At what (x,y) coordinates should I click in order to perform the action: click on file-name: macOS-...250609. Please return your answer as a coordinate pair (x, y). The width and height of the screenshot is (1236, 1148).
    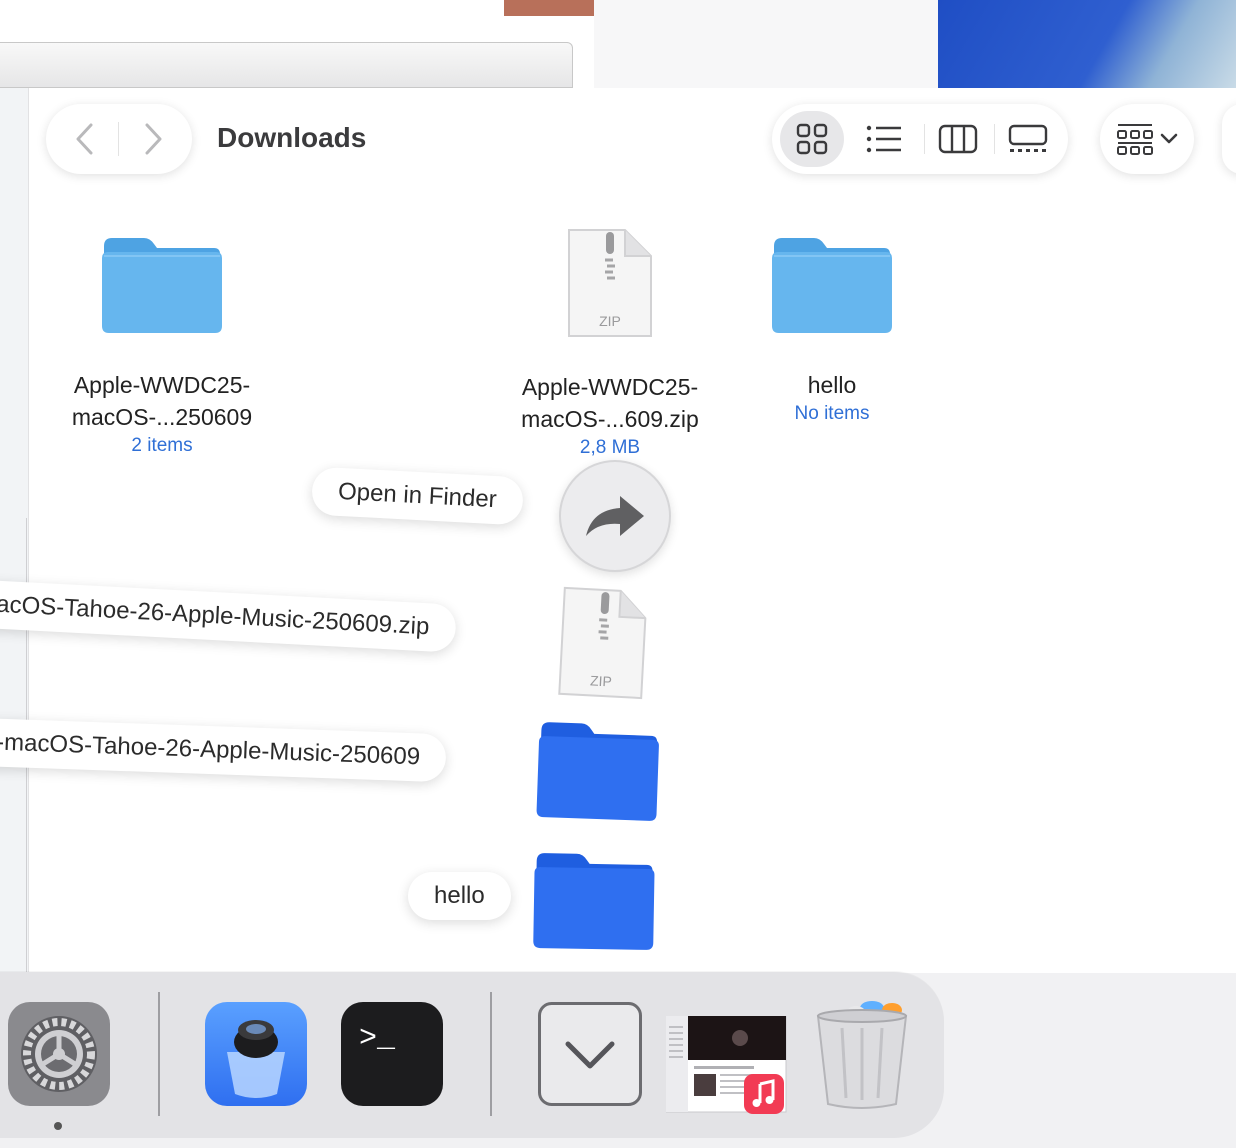
    Looking at the image, I should click on (162, 417).